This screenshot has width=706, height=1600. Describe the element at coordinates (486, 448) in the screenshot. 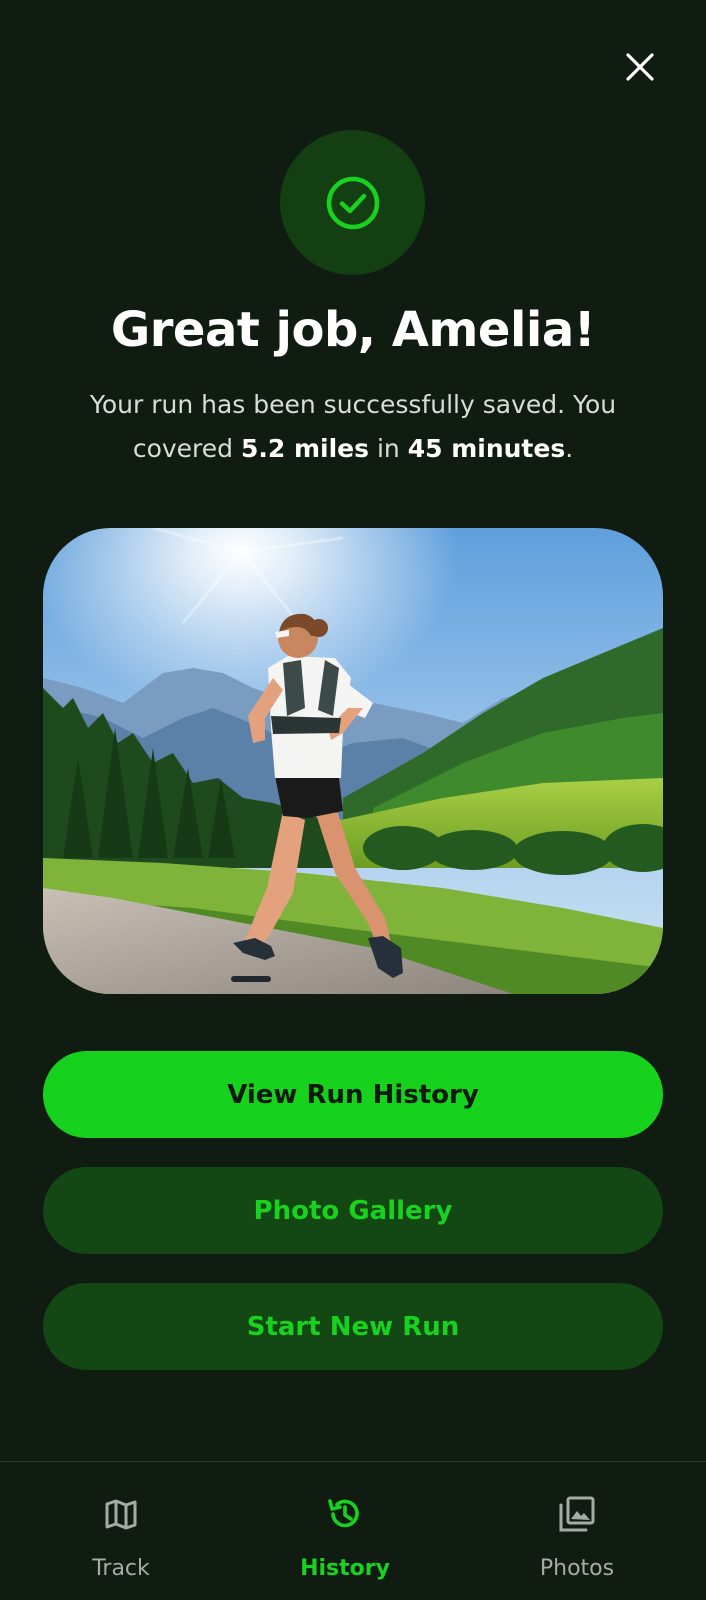

I see `duration-value: 45 minutes` at that location.